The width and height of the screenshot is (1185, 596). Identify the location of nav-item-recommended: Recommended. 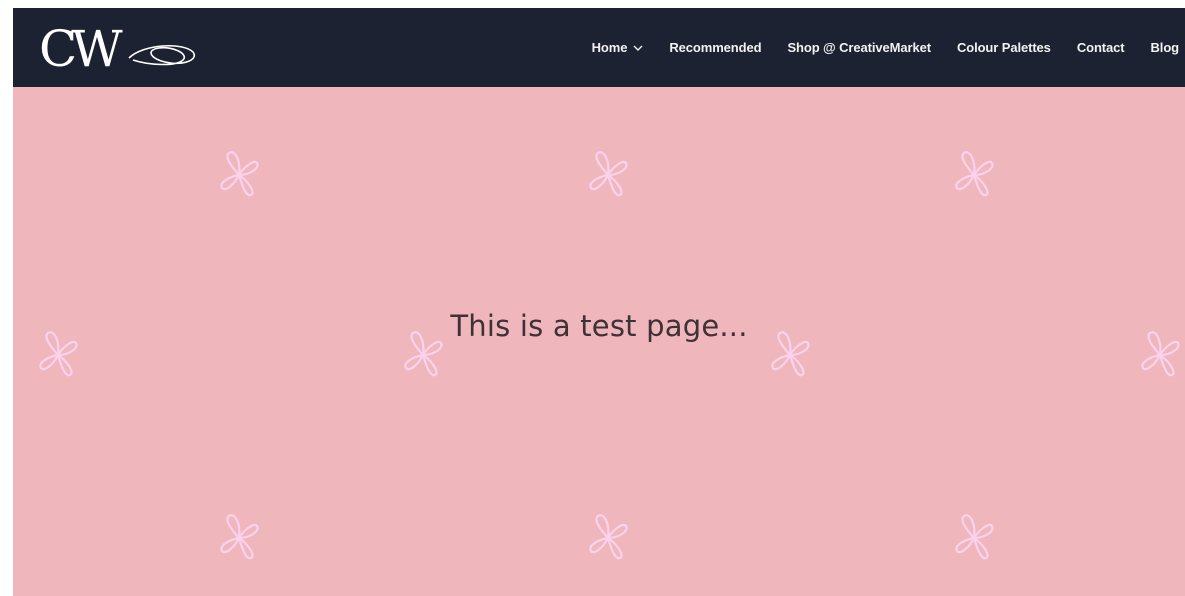
(715, 47).